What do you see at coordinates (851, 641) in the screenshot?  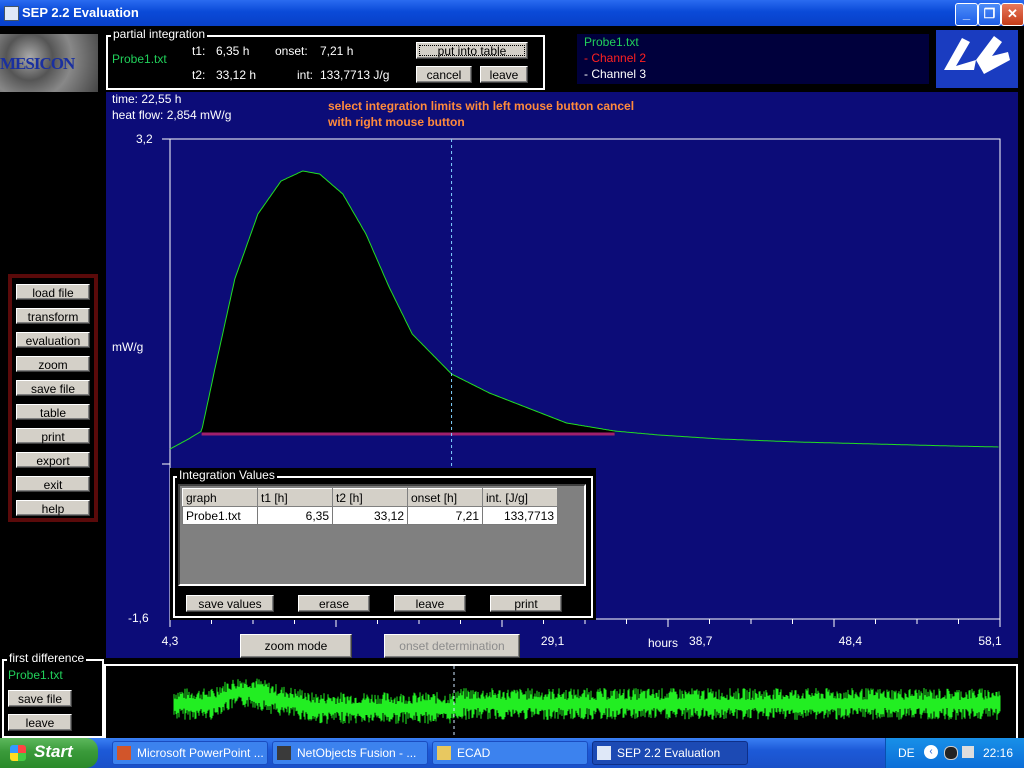 I see `x-tick-label: 48,4` at bounding box center [851, 641].